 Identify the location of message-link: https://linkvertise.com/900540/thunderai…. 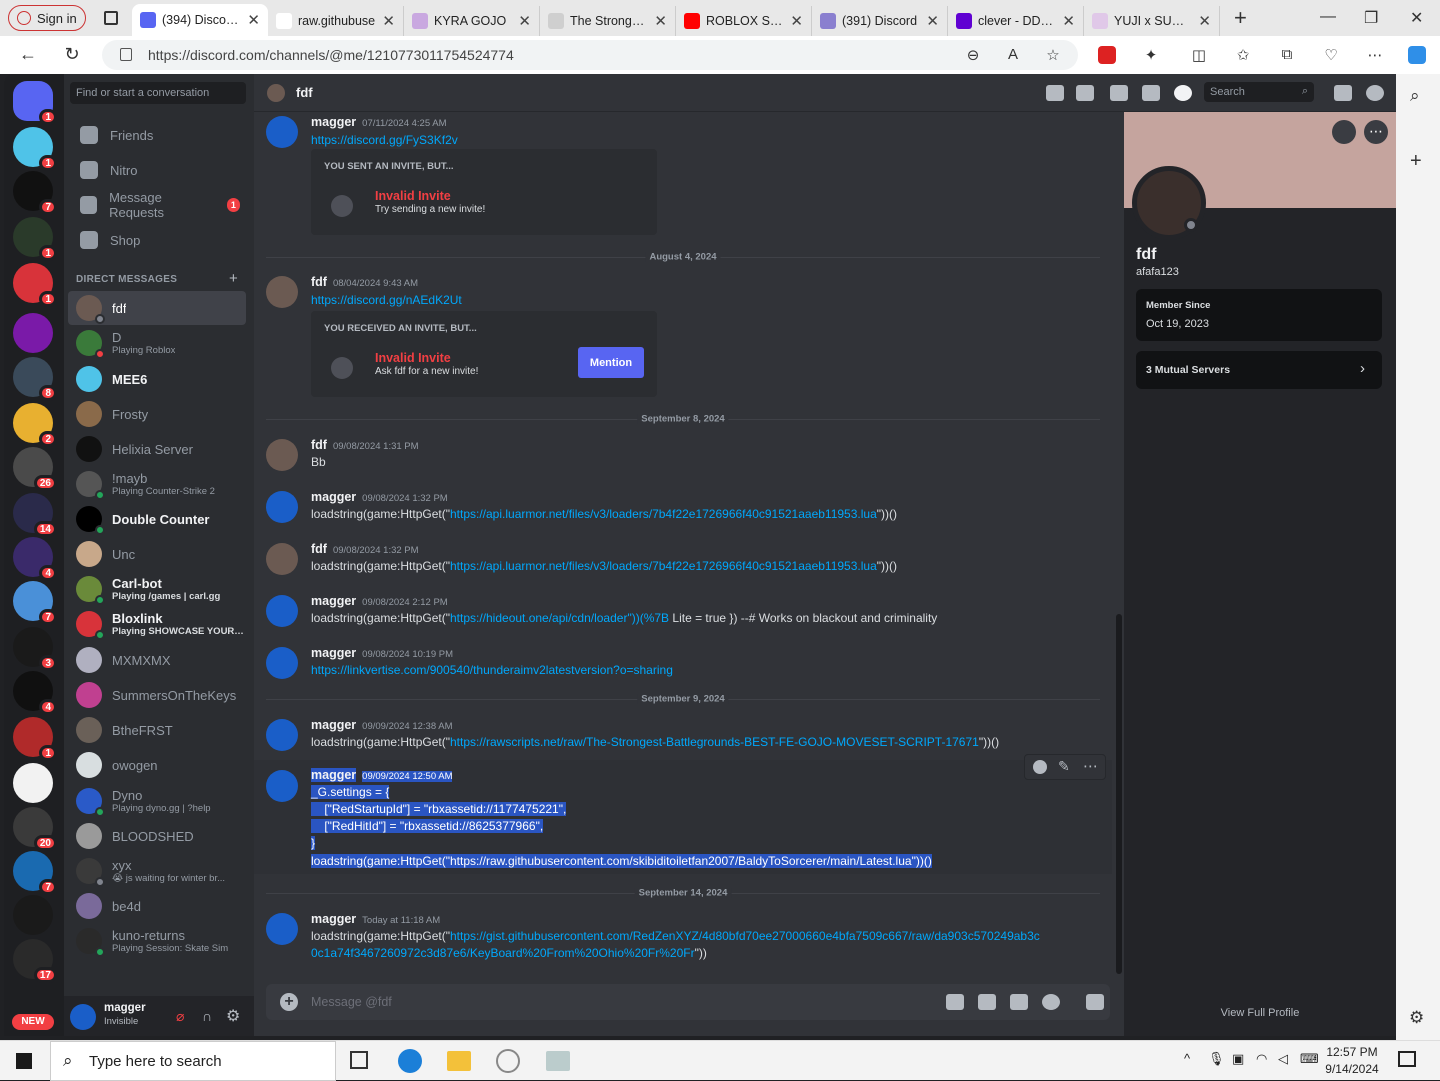
(492, 670).